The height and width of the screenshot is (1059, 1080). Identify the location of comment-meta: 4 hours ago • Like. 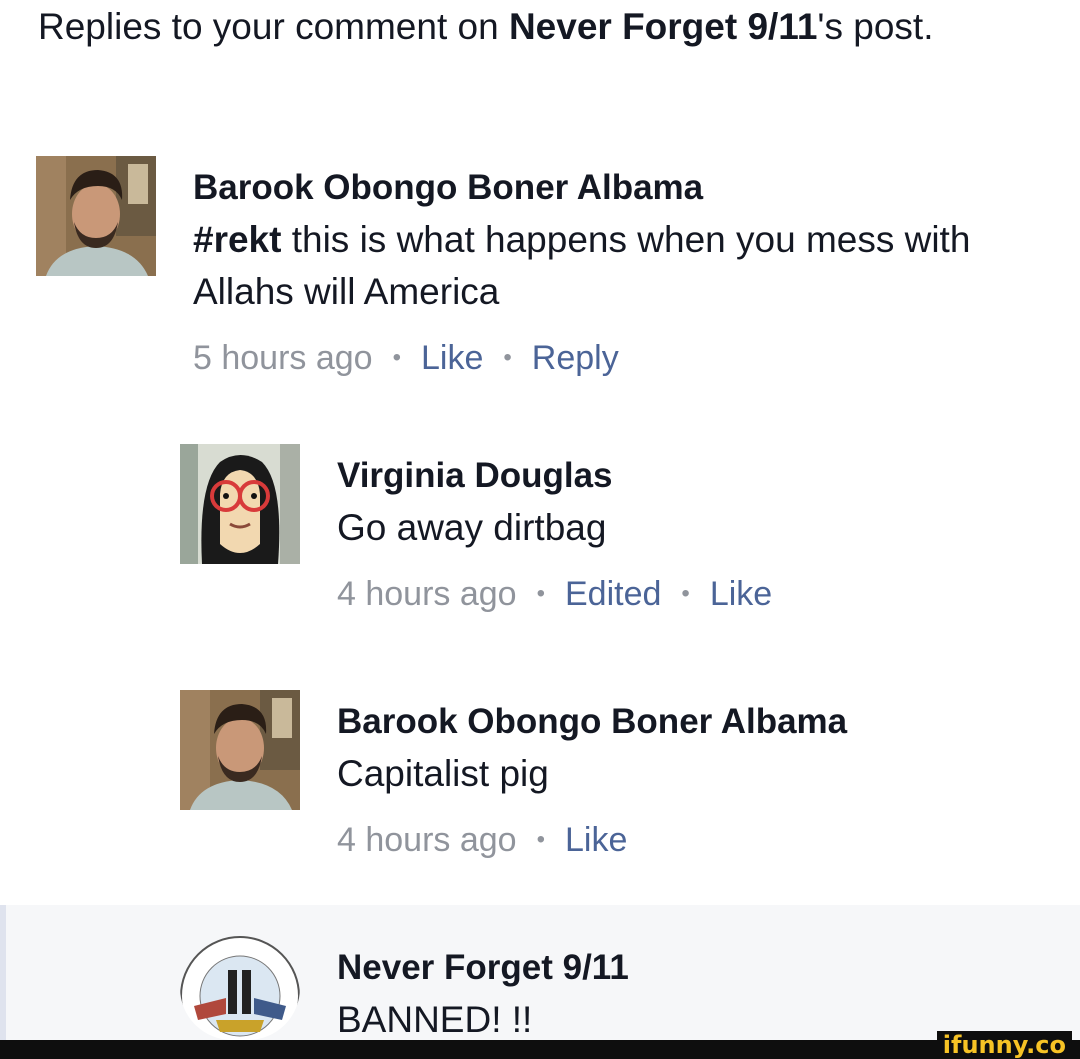
(697, 840).